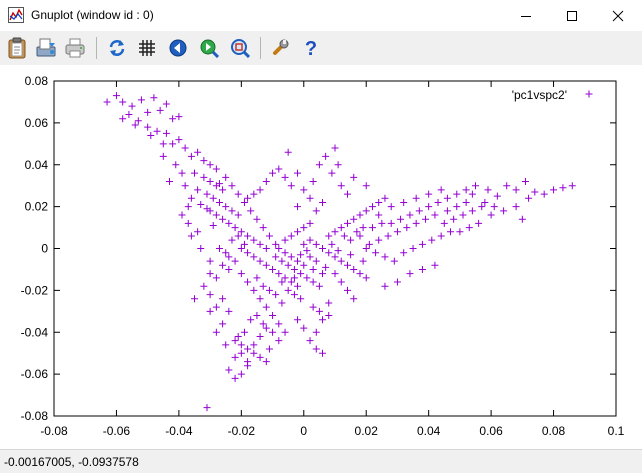  I want to click on clipboard-icon, so click(17, 48).